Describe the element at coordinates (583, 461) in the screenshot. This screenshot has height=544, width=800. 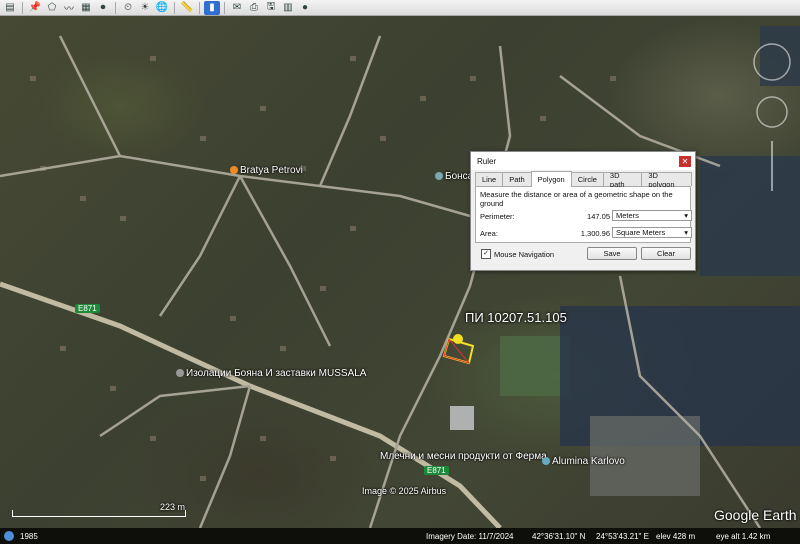
I see `place-alumina: Alumina Karlovo` at that location.